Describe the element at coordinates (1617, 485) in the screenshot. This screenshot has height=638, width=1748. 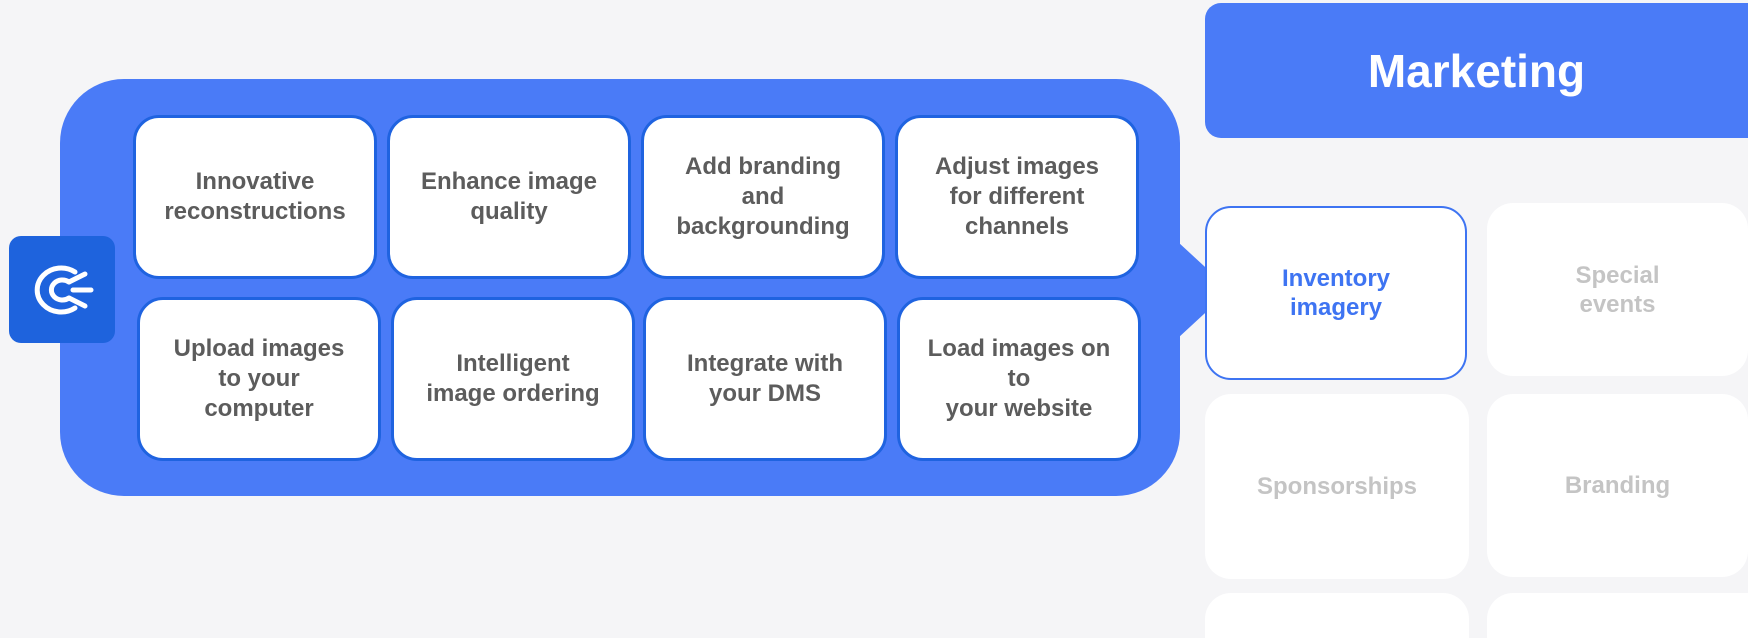
I see `category-branding: Branding` at that location.